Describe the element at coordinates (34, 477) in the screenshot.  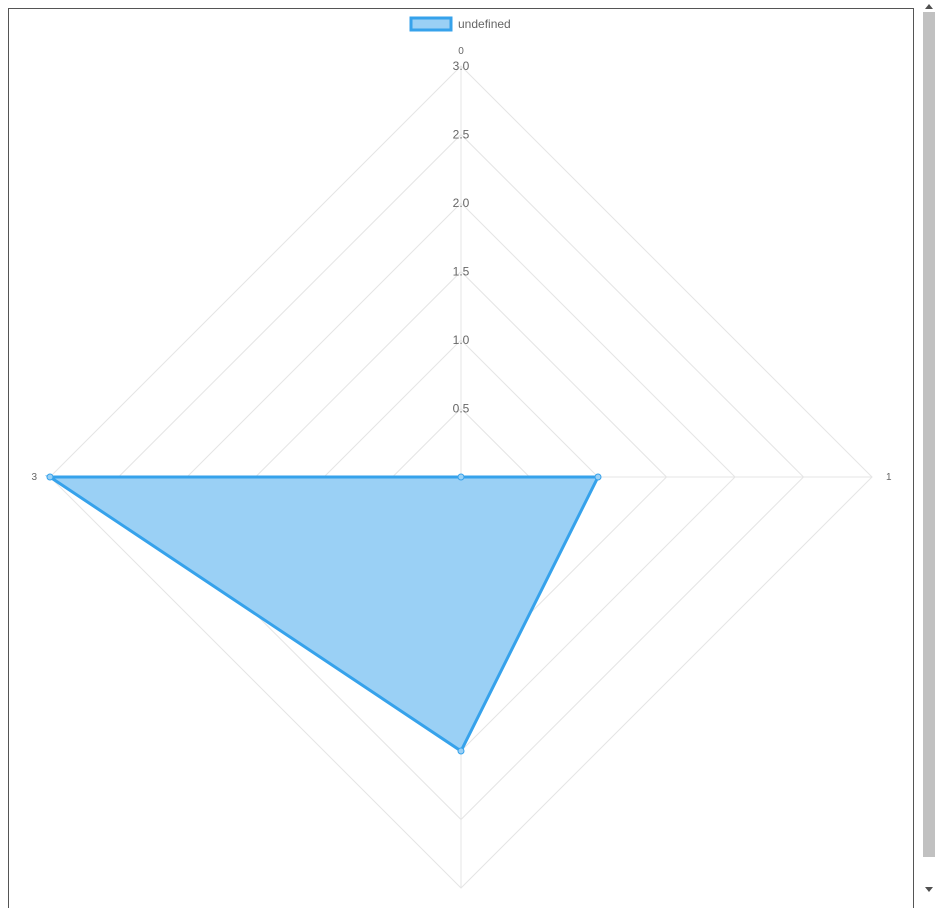
I see `axis-point-label: 3` at that location.